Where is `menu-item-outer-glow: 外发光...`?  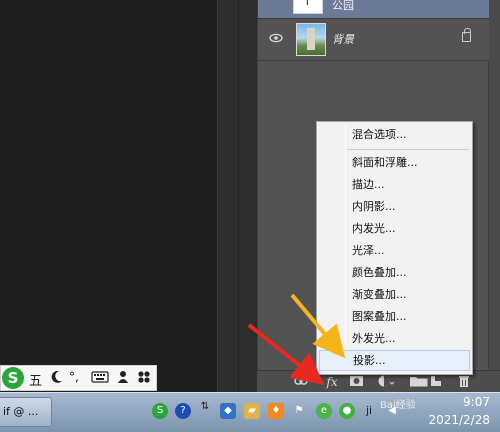
menu-item-outer-glow: 外发光... is located at coordinates (394, 338).